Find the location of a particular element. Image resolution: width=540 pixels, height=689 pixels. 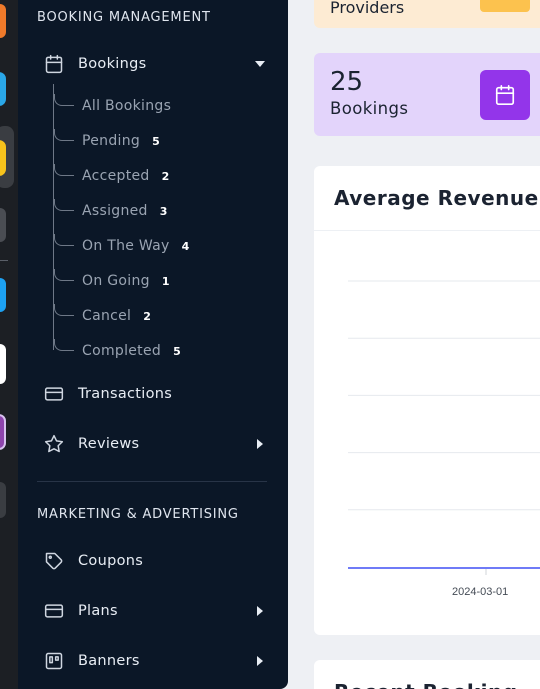

submenu-label: Accepted is located at coordinates (116, 176).